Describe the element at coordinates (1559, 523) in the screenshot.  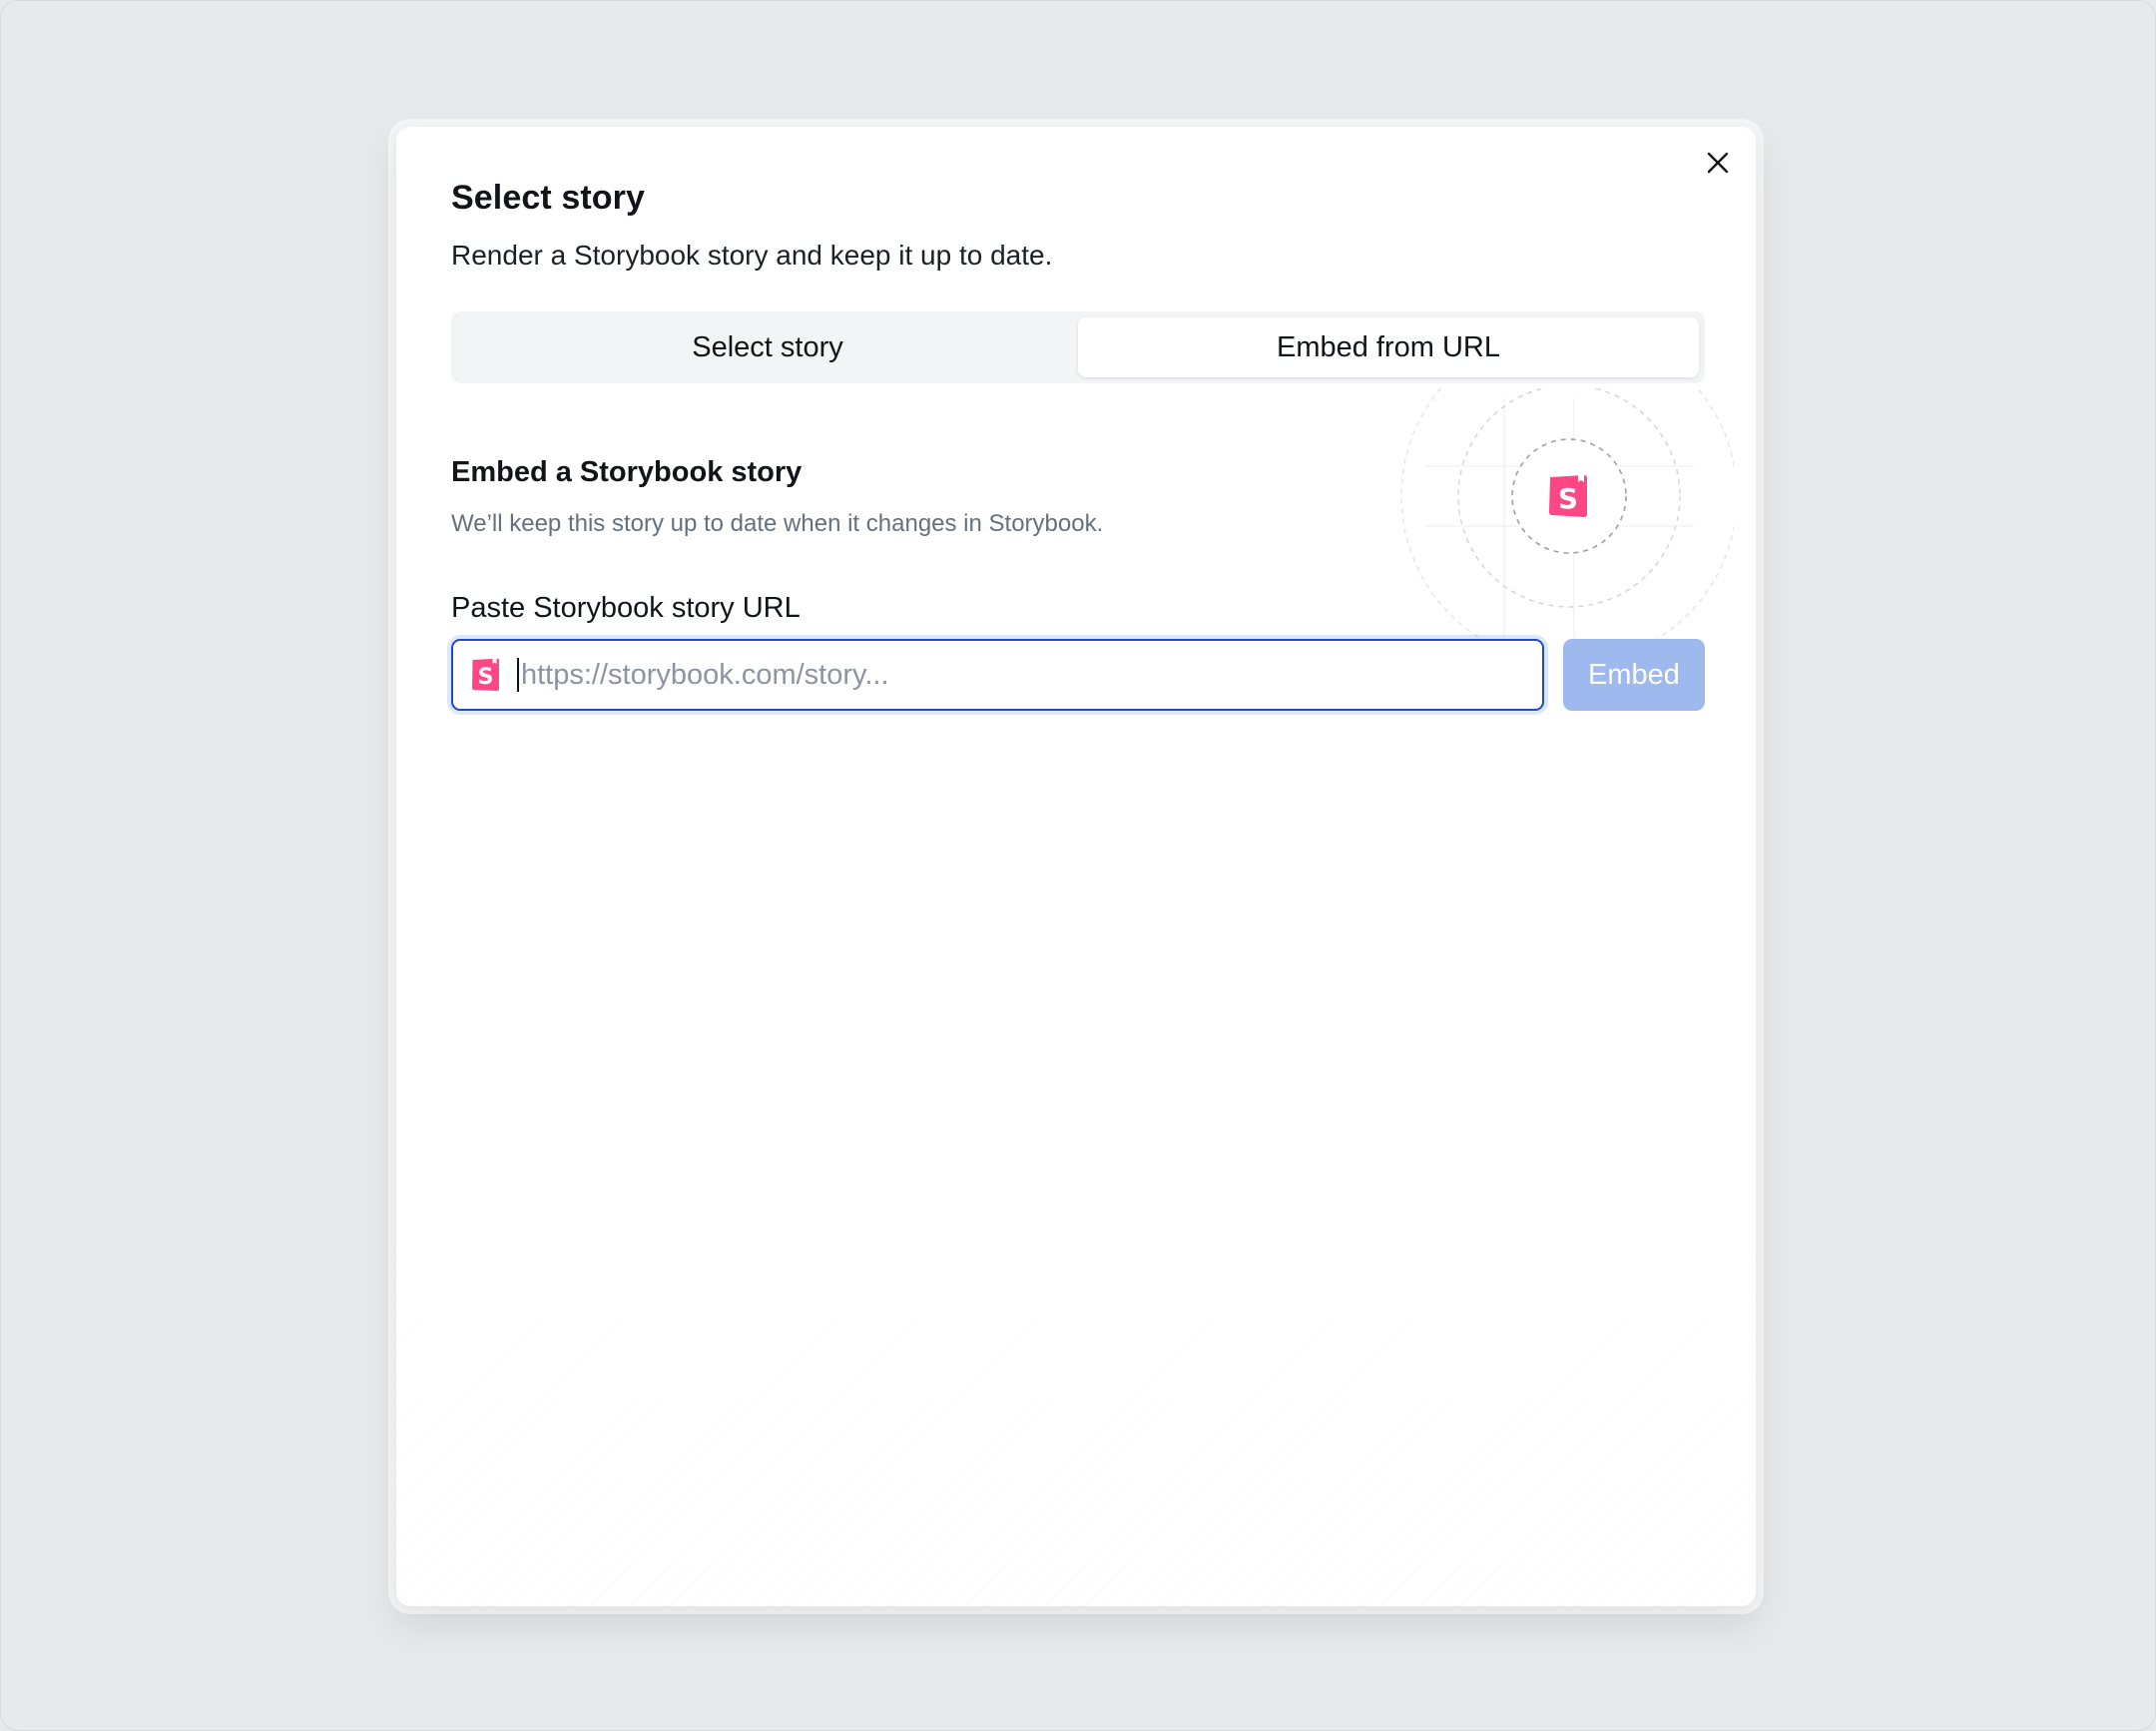
I see `storybook-hero-illustration: S` at that location.